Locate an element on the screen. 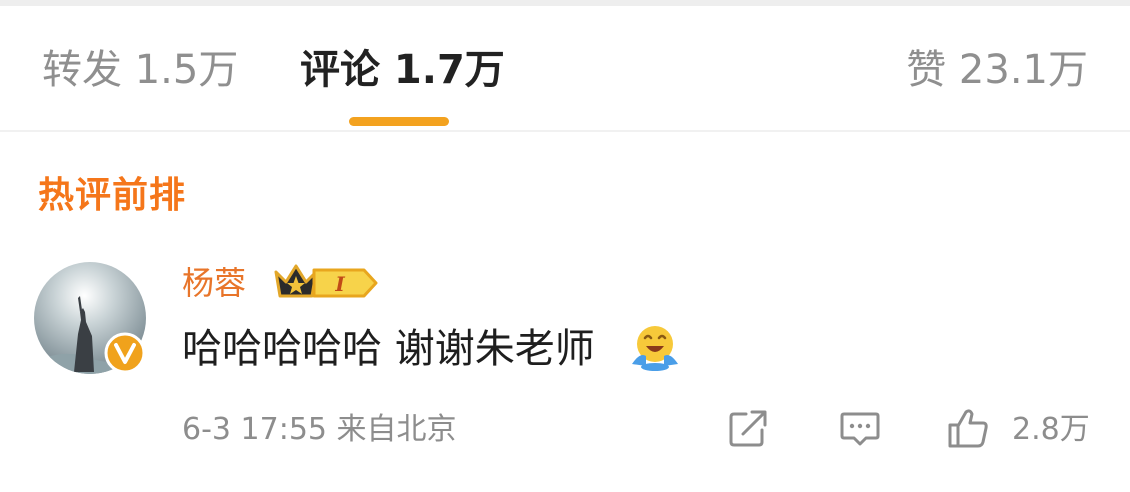 The height and width of the screenshot is (492, 1130). like-count: 2.8万 is located at coordinates (1051, 429).